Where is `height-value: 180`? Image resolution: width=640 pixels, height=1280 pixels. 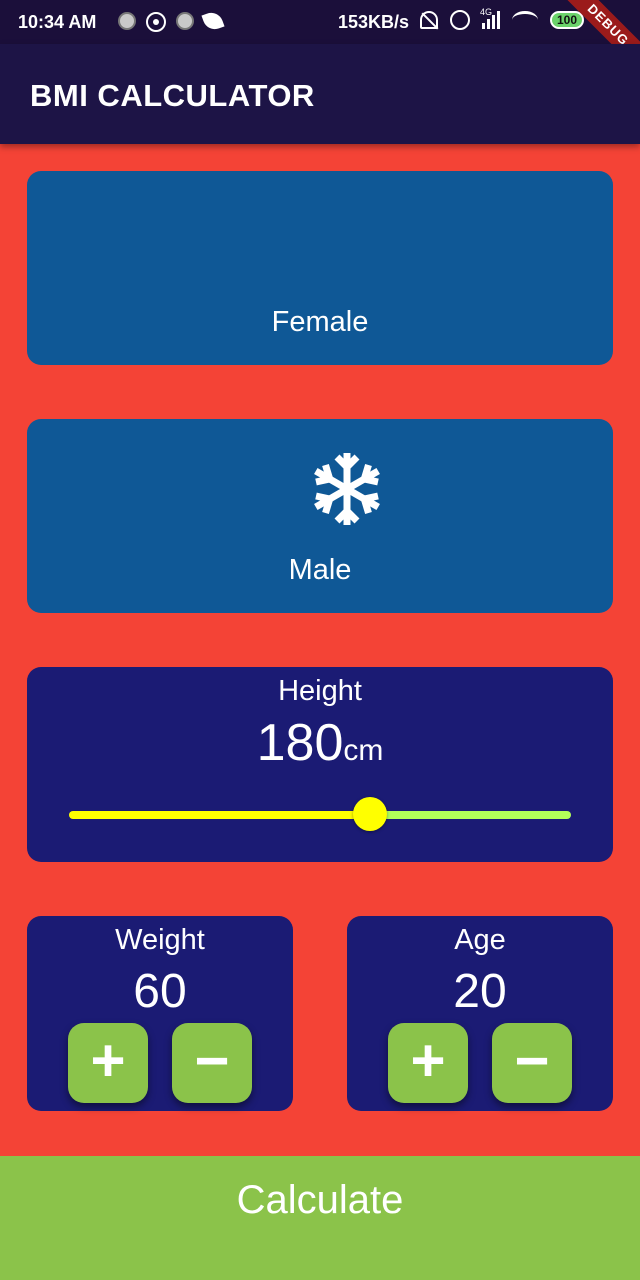 height-value: 180 is located at coordinates (300, 743).